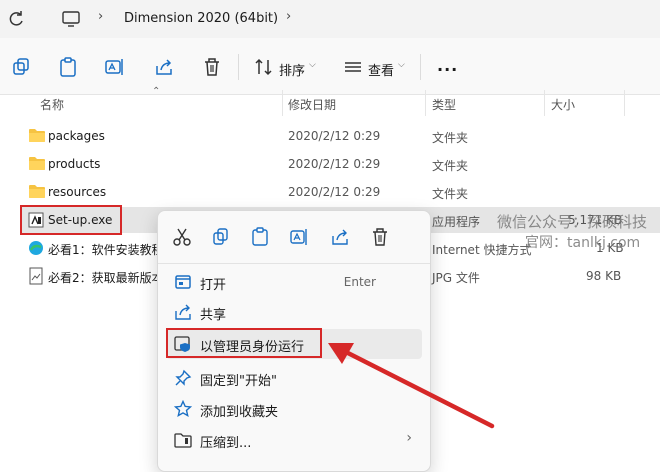  What do you see at coordinates (583, 243) in the screenshot?
I see `watermark-website: 官网：tanlkj.com` at bounding box center [583, 243].